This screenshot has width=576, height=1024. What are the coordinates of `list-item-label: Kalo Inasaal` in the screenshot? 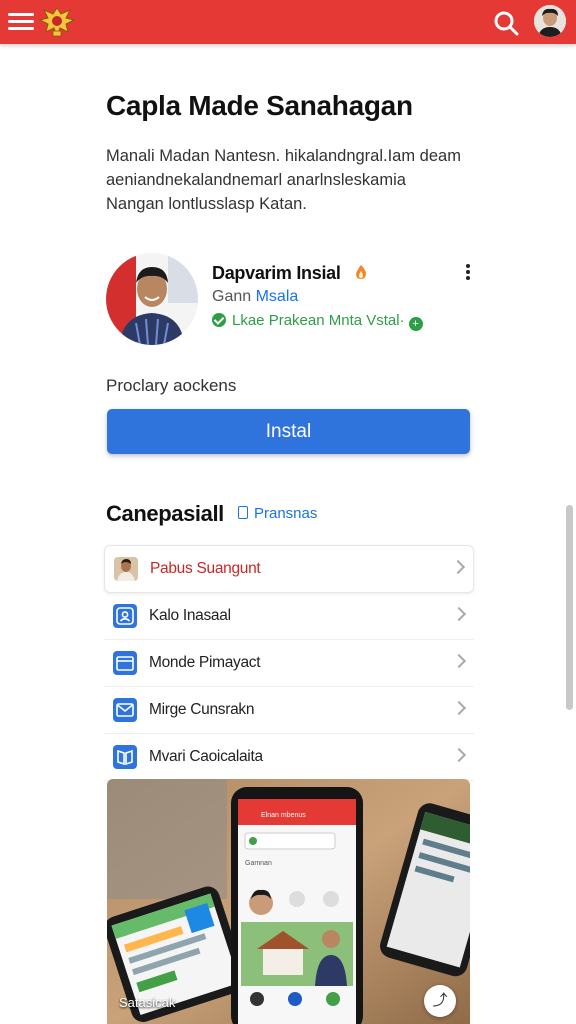 It's located at (190, 615).